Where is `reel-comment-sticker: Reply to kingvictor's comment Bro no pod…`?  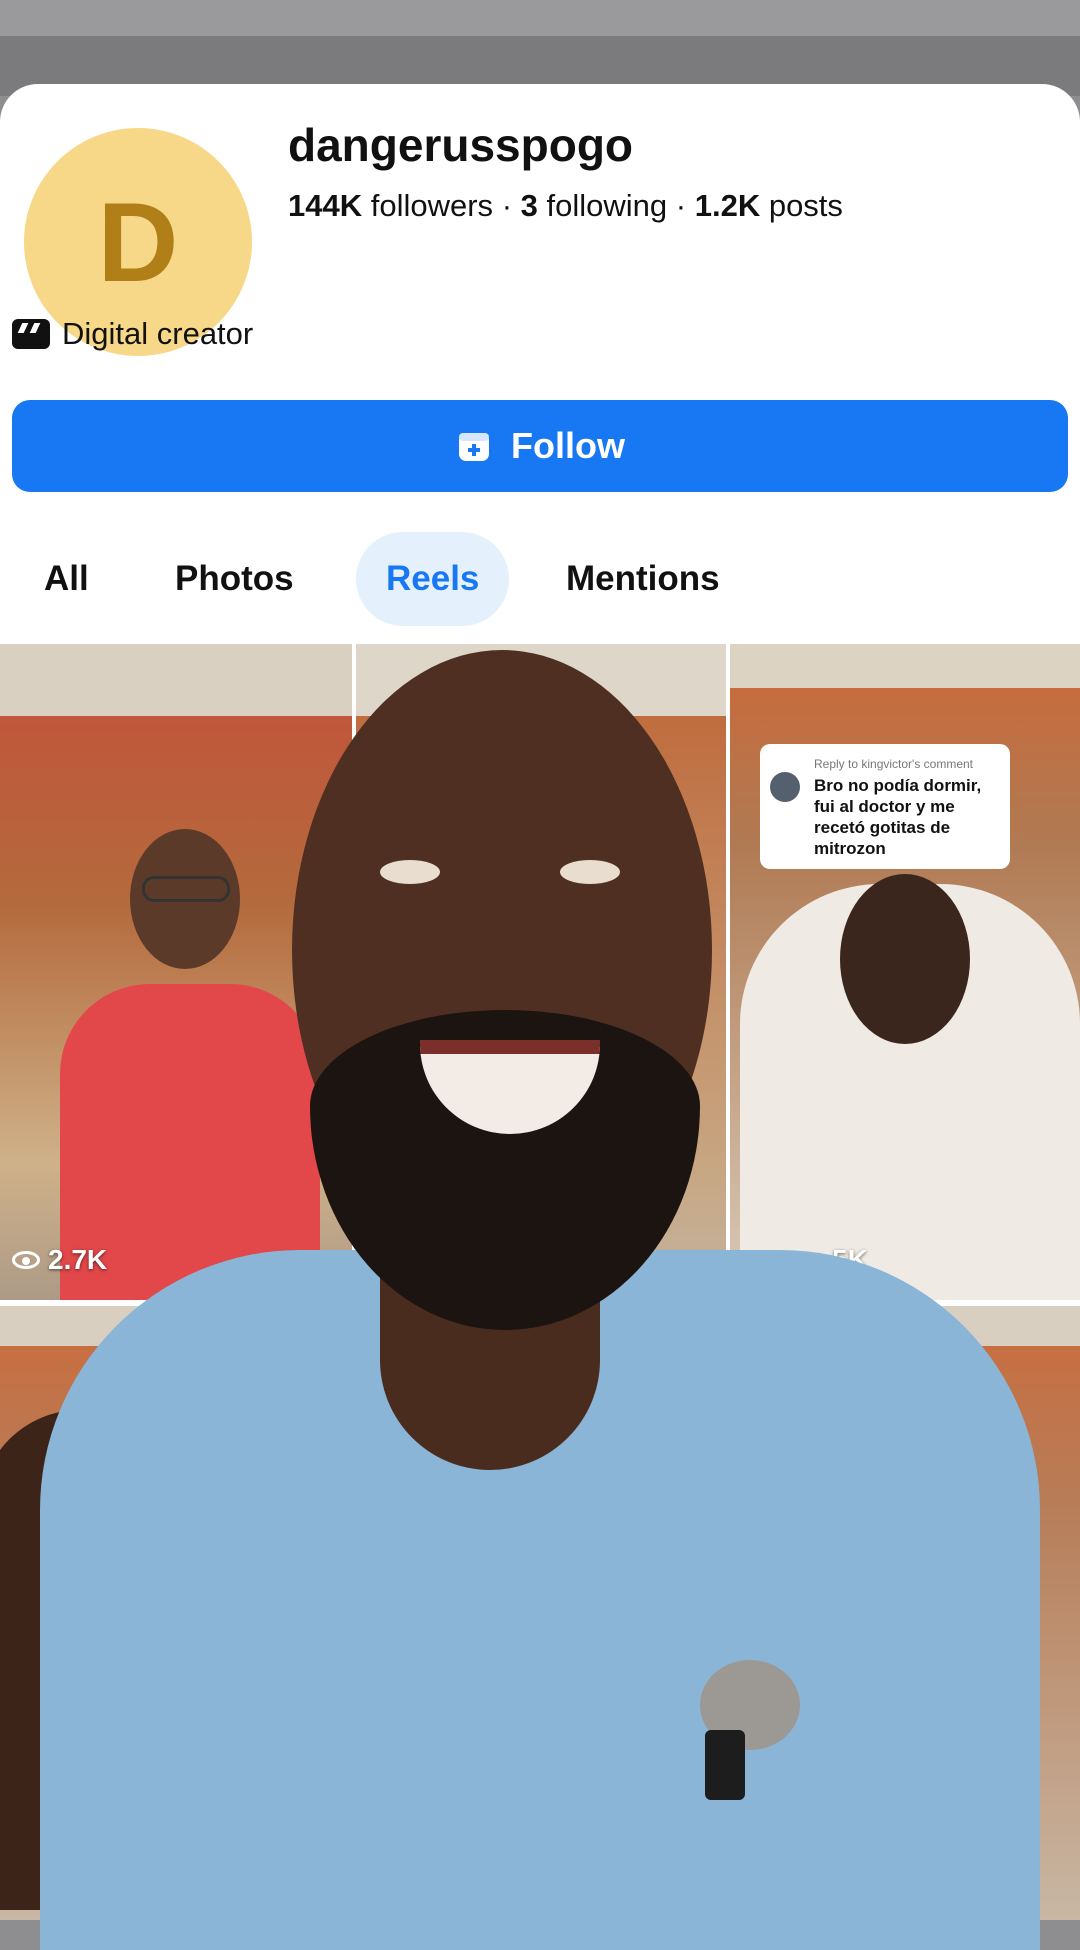 reel-comment-sticker: Reply to kingvictor's comment Bro no pod… is located at coordinates (885, 806).